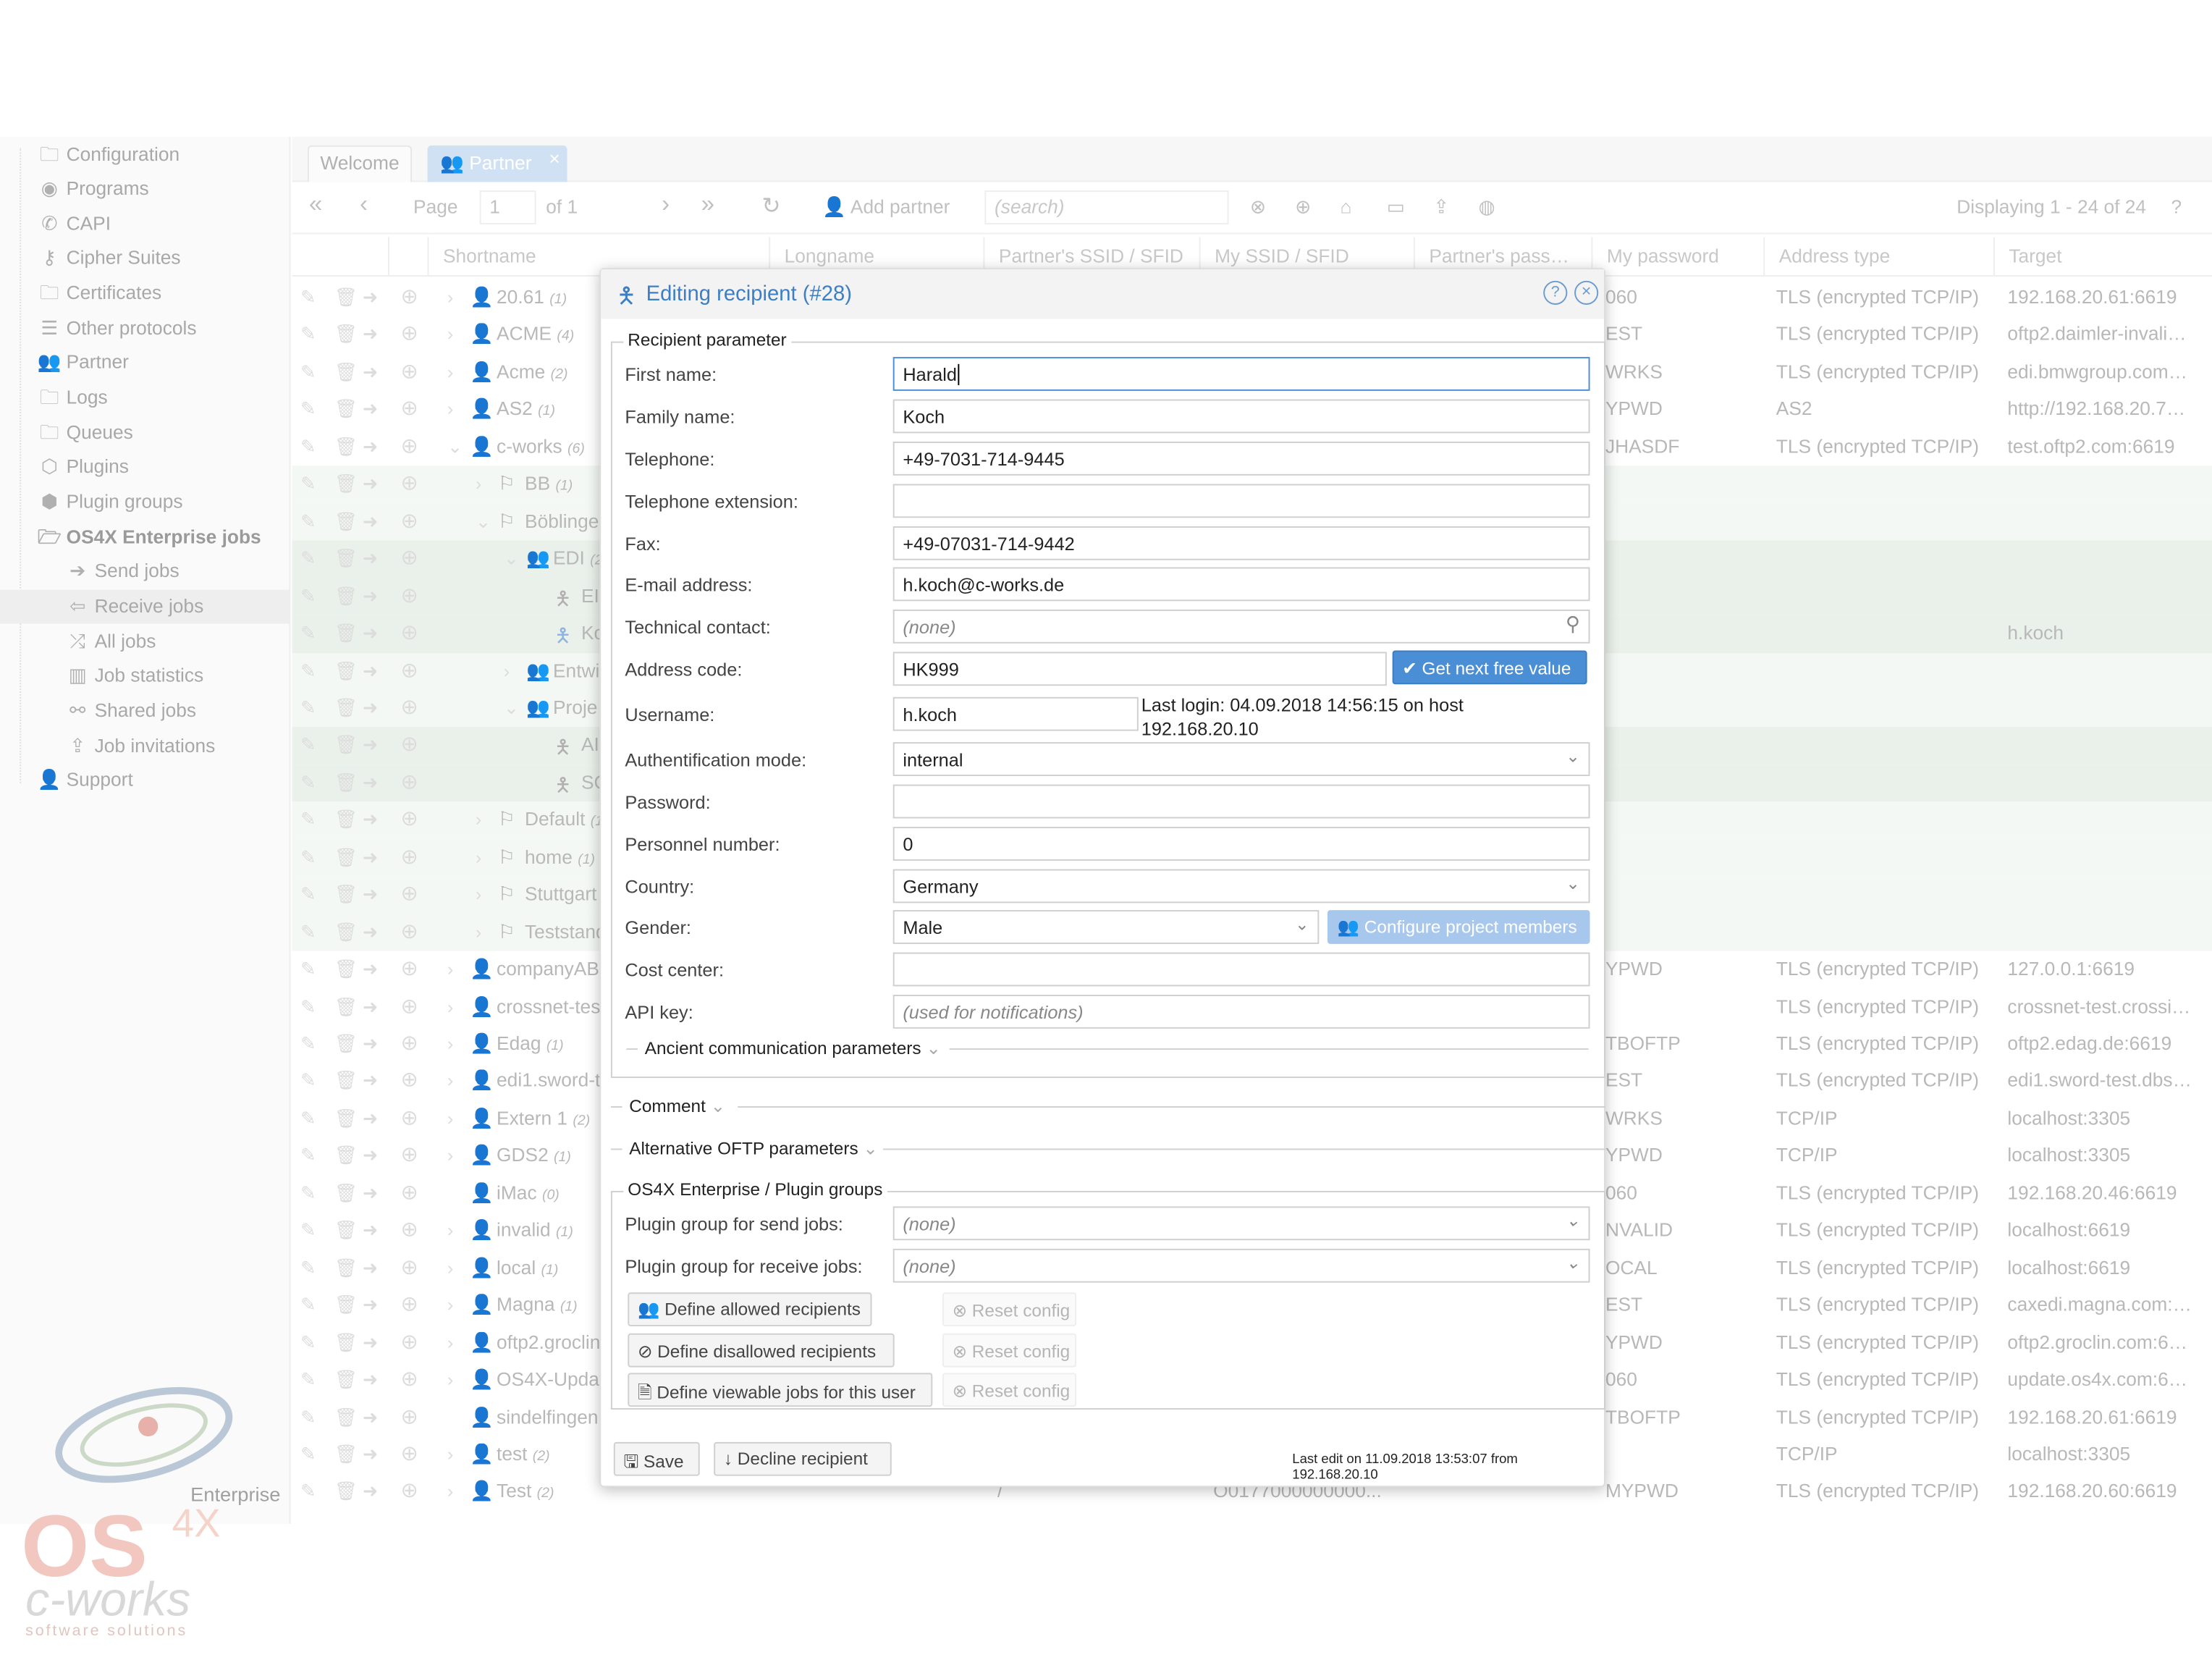 The height and width of the screenshot is (1668, 2212). Describe the element at coordinates (1303, 208) in the screenshot. I see `zoom-icon: ⊕` at that location.